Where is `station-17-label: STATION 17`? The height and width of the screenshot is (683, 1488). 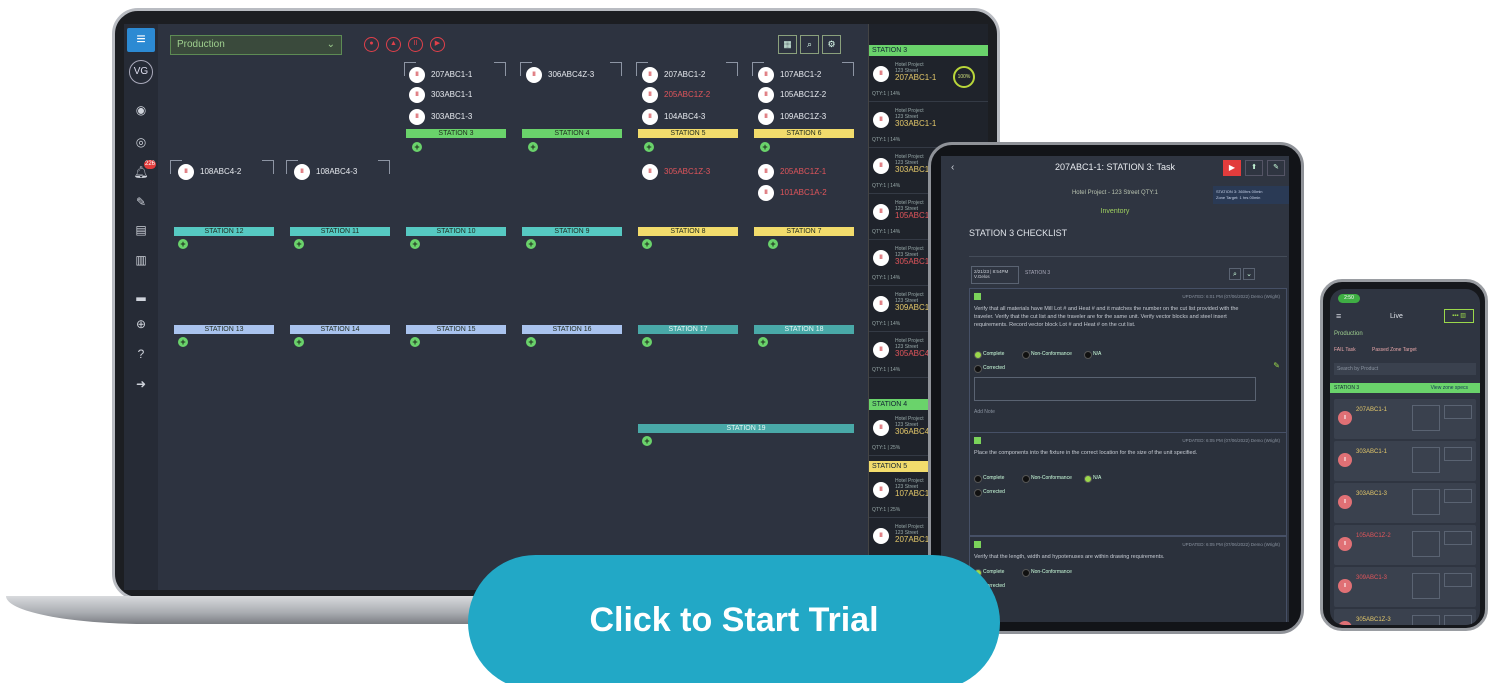
station-17-label: STATION 17 is located at coordinates (688, 329).